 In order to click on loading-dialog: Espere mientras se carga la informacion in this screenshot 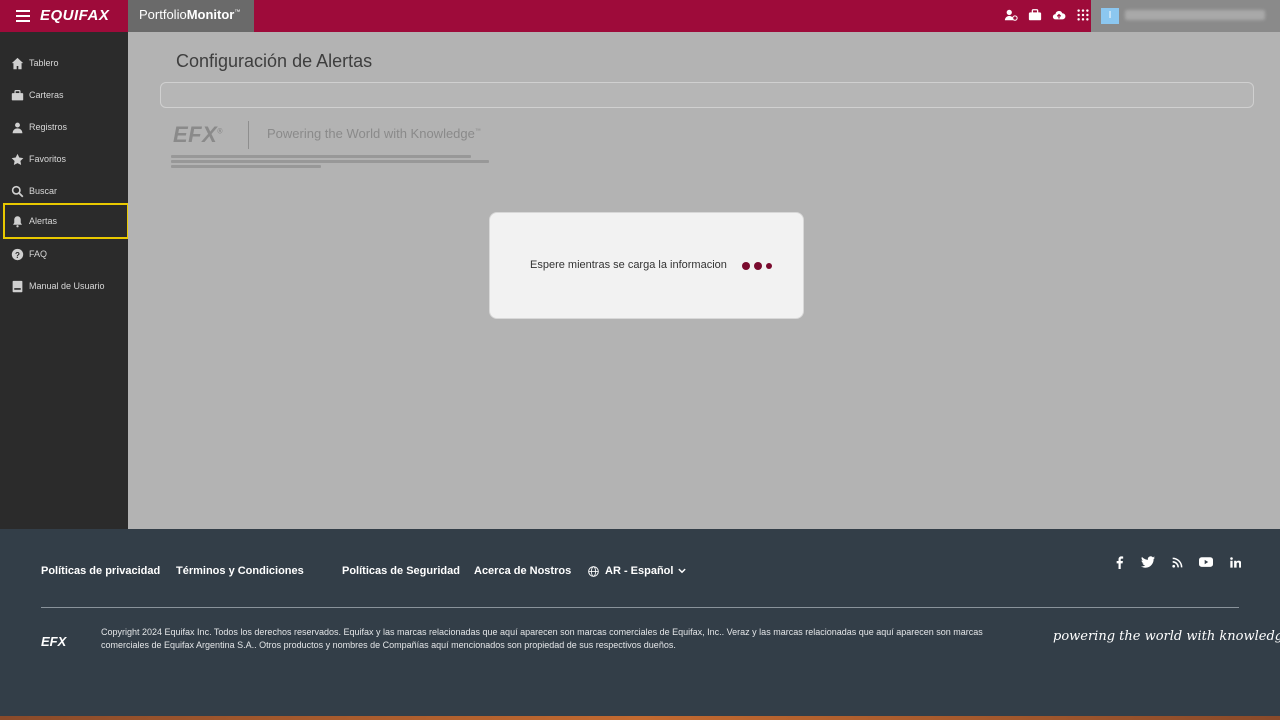, I will do `click(646, 265)`.